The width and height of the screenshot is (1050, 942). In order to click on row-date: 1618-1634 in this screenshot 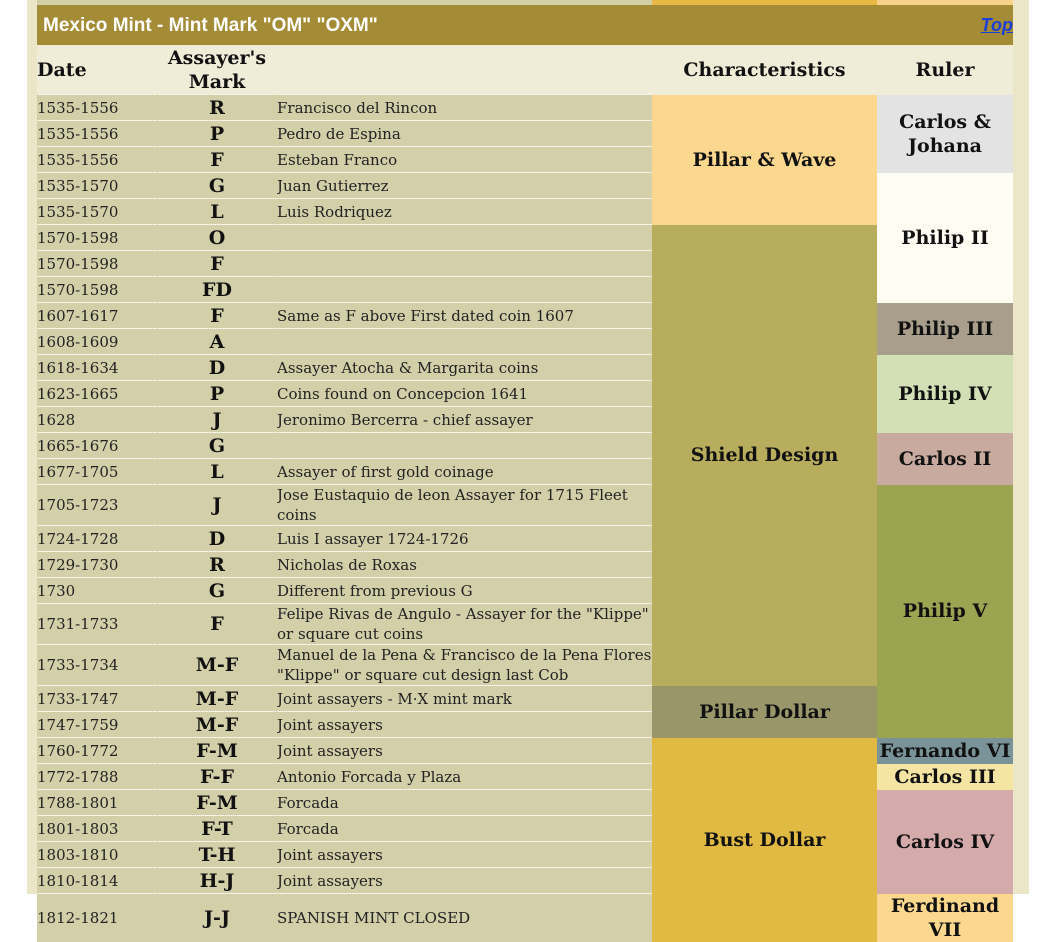, I will do `click(97, 367)`.